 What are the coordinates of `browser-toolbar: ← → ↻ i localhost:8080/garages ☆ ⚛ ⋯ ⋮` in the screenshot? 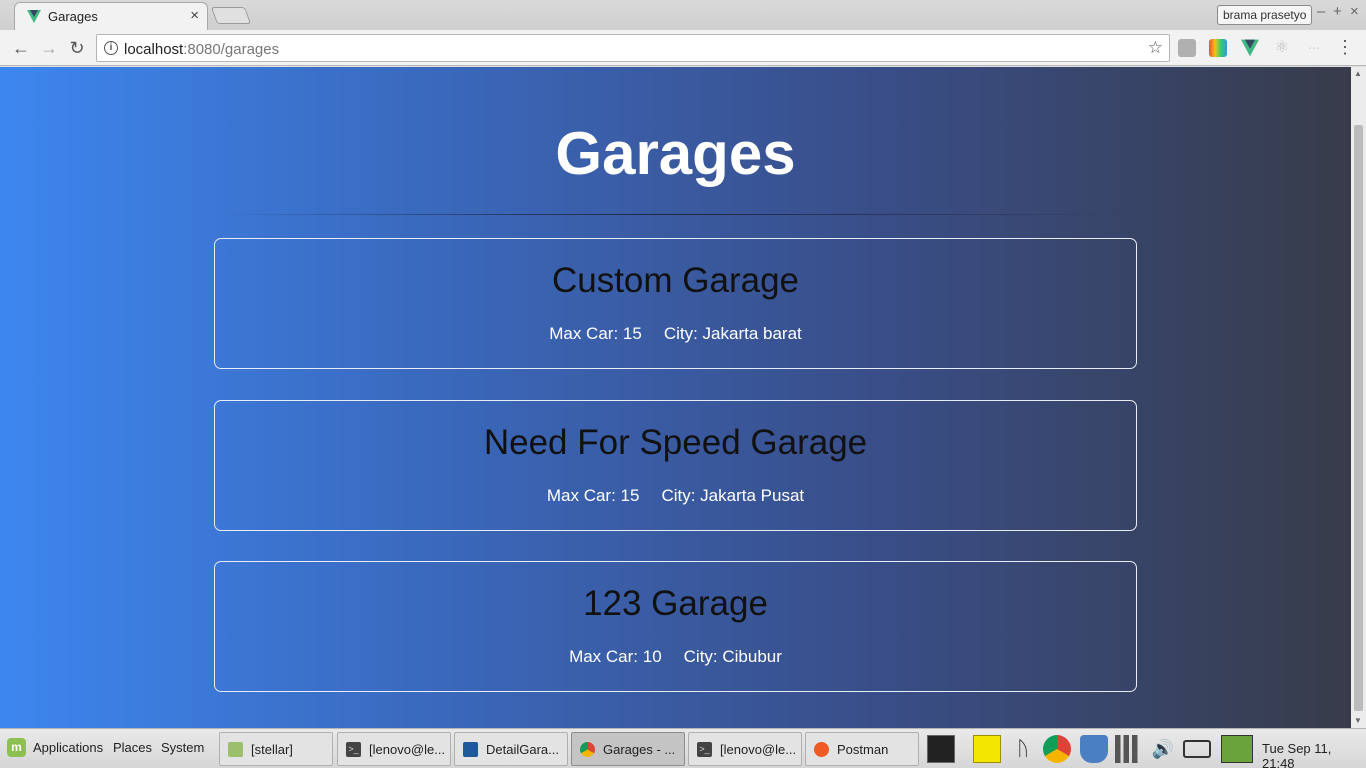 It's located at (683, 48).